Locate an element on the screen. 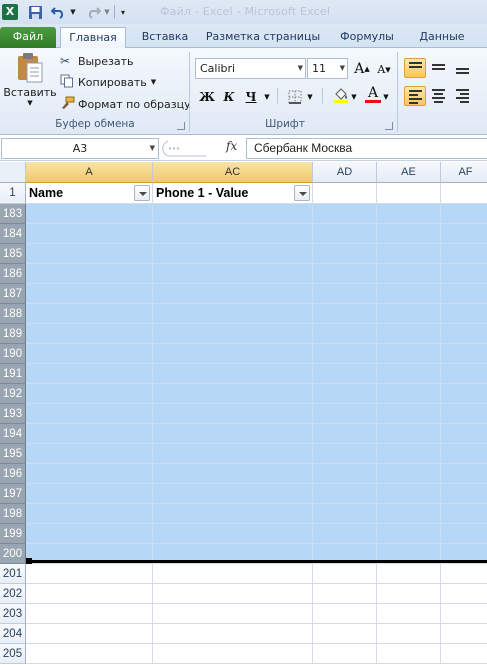 The width and height of the screenshot is (487, 665). row-header-188: 188 is located at coordinates (13, 314).